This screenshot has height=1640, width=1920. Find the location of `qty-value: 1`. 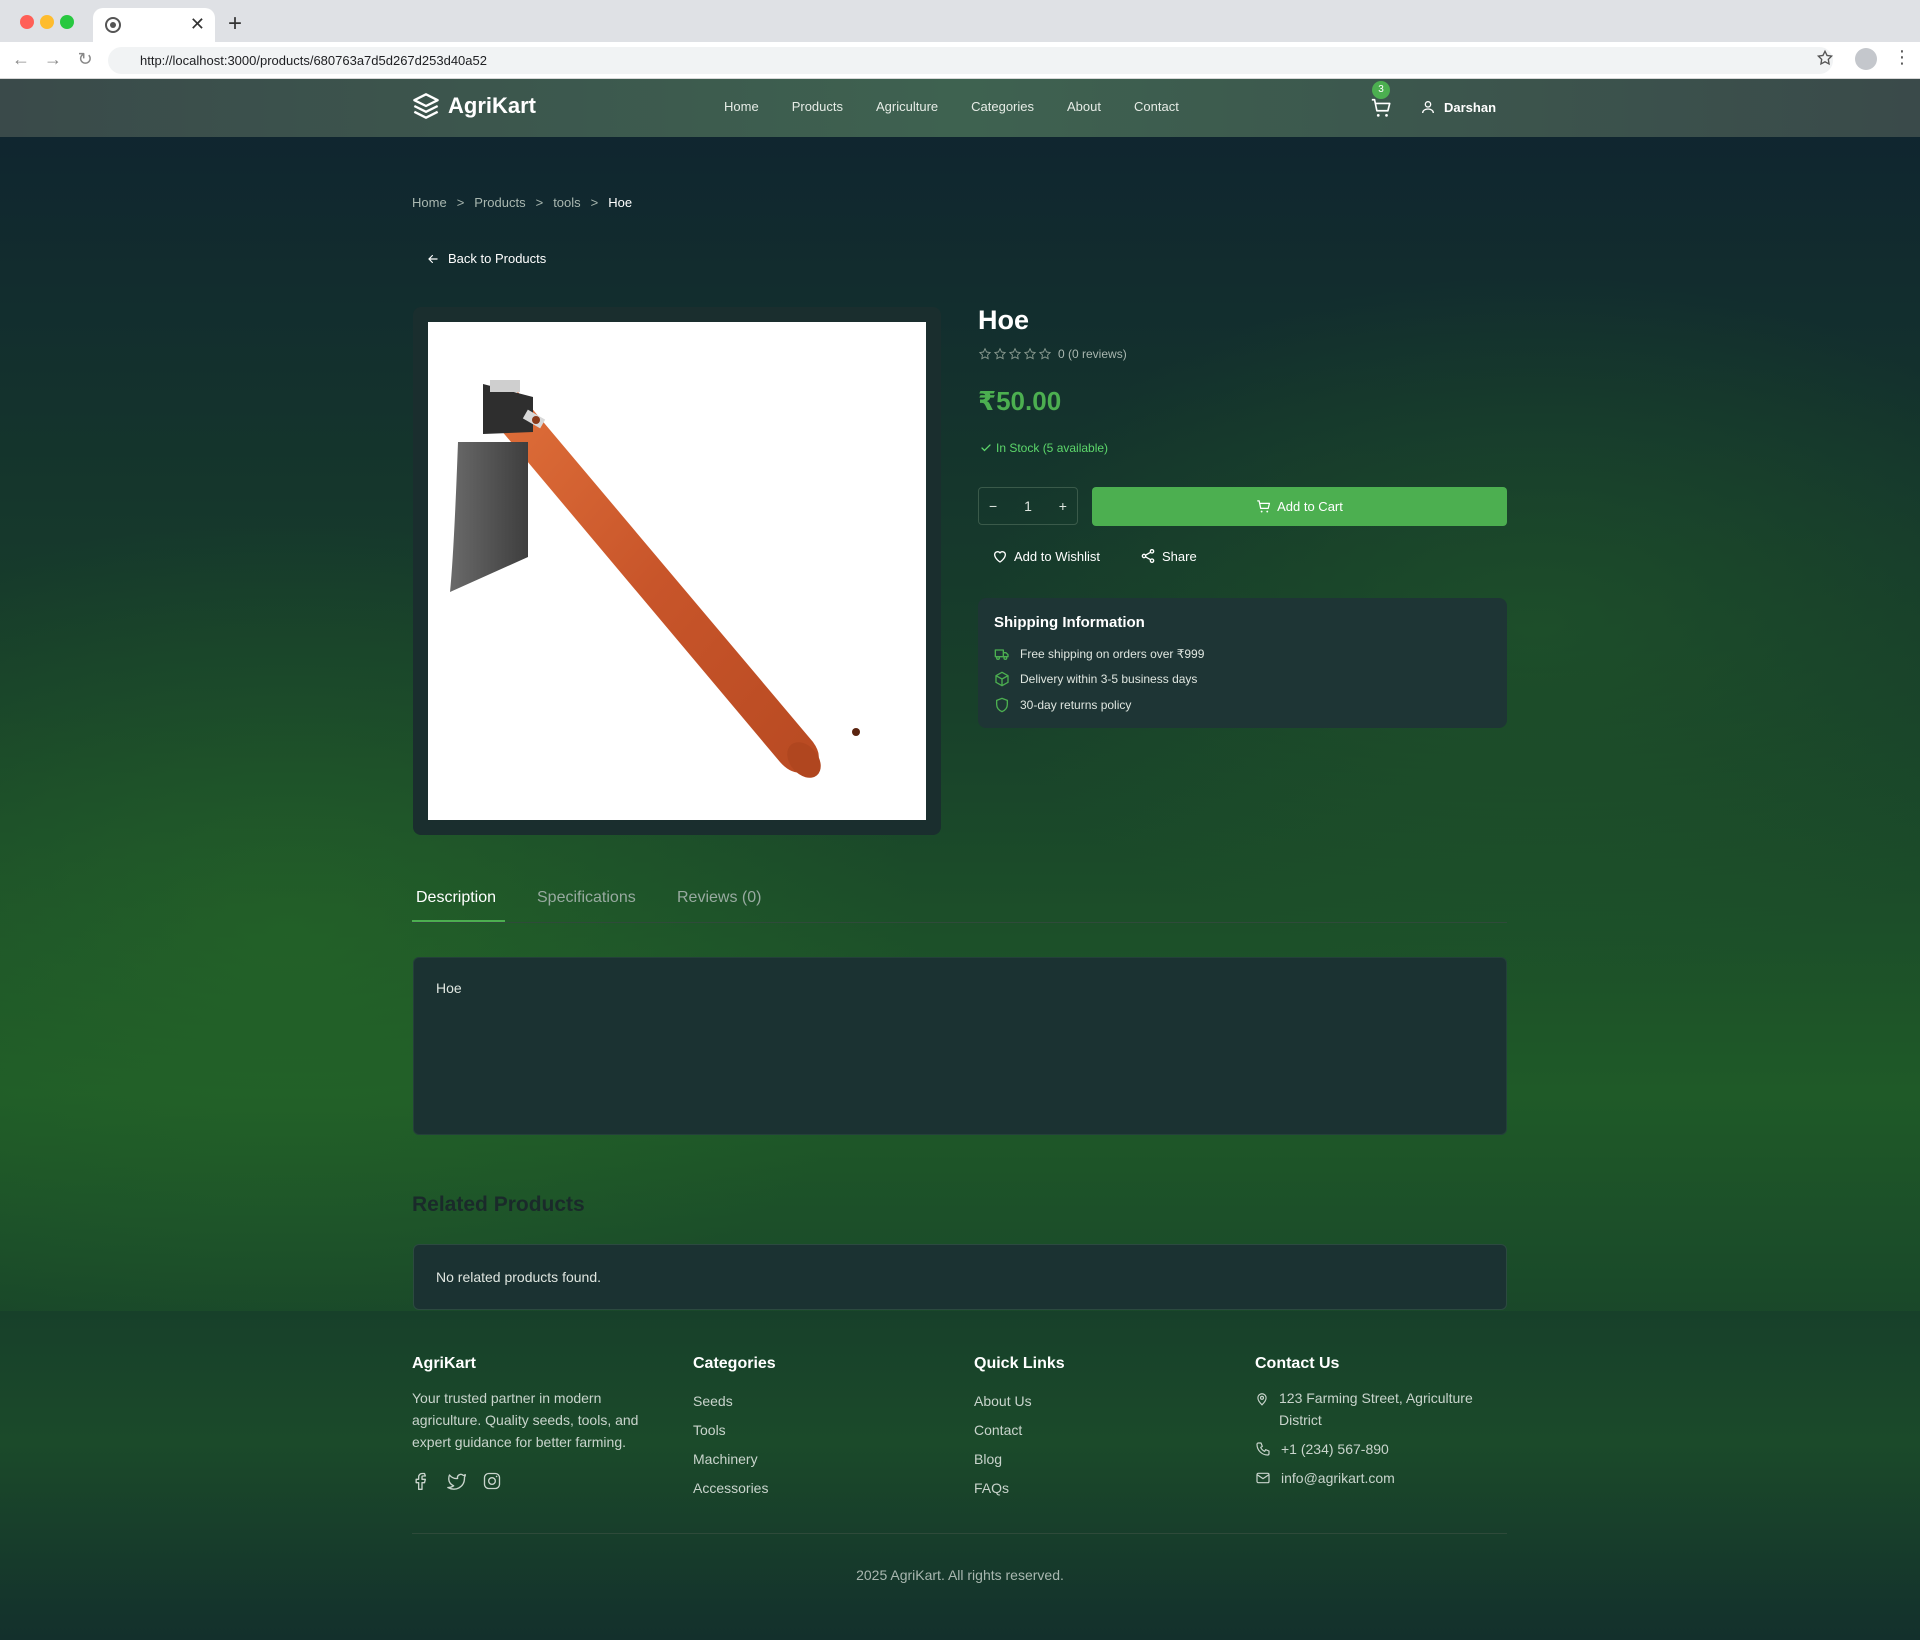

qty-value: 1 is located at coordinates (1028, 506).